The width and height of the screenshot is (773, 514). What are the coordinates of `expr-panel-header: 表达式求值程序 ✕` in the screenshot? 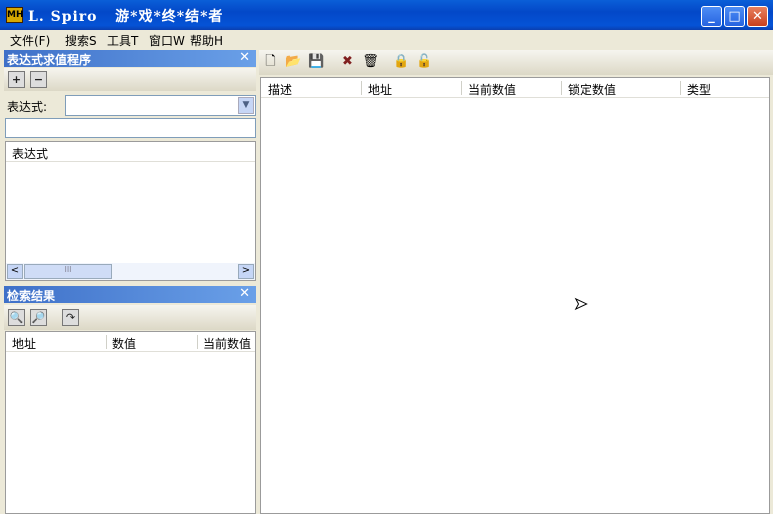 It's located at (130, 58).